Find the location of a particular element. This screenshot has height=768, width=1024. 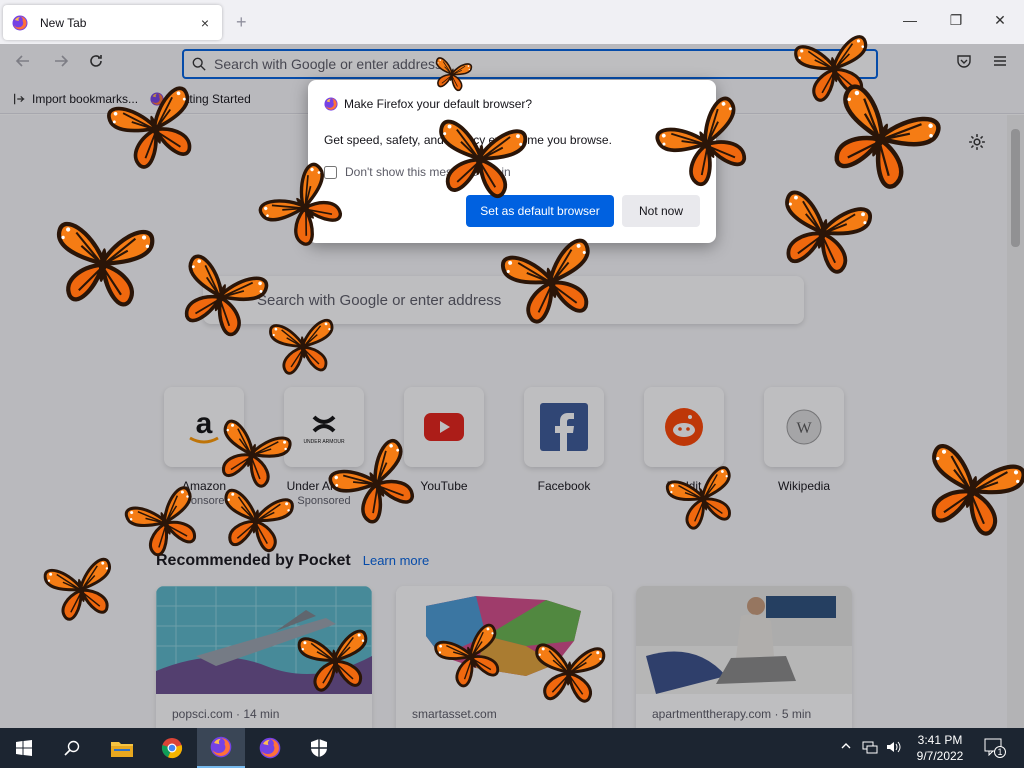

search-button is located at coordinates (72, 748).